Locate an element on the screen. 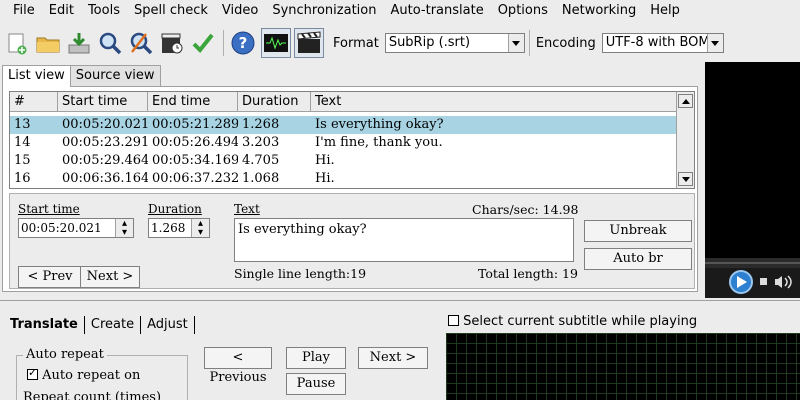 This screenshot has height=400, width=800. prev-button: < Prev is located at coordinates (50, 277).